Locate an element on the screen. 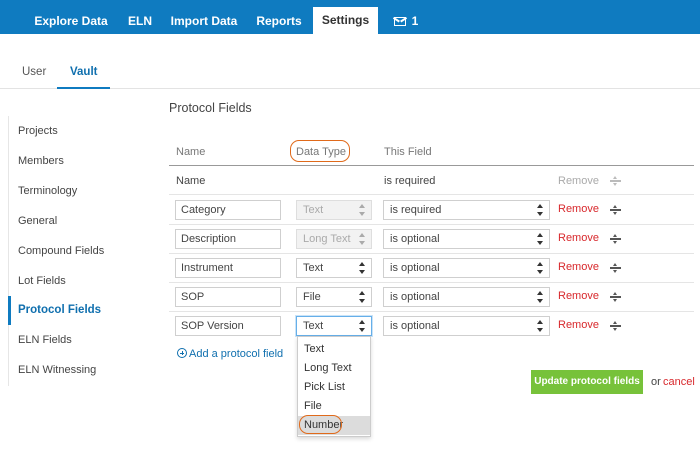  sidebar-item-members: Members is located at coordinates (41, 161).